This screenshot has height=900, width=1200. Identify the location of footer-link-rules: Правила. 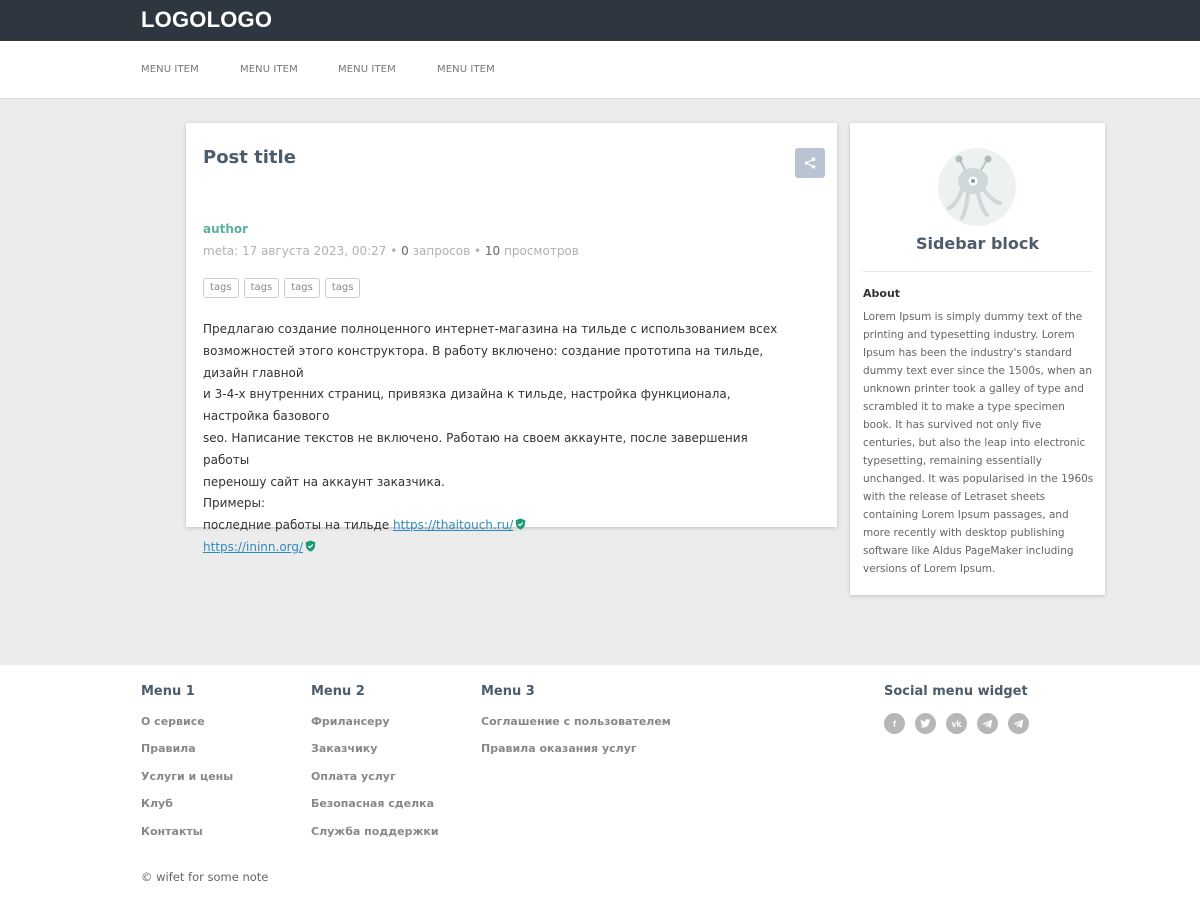
(168, 748).